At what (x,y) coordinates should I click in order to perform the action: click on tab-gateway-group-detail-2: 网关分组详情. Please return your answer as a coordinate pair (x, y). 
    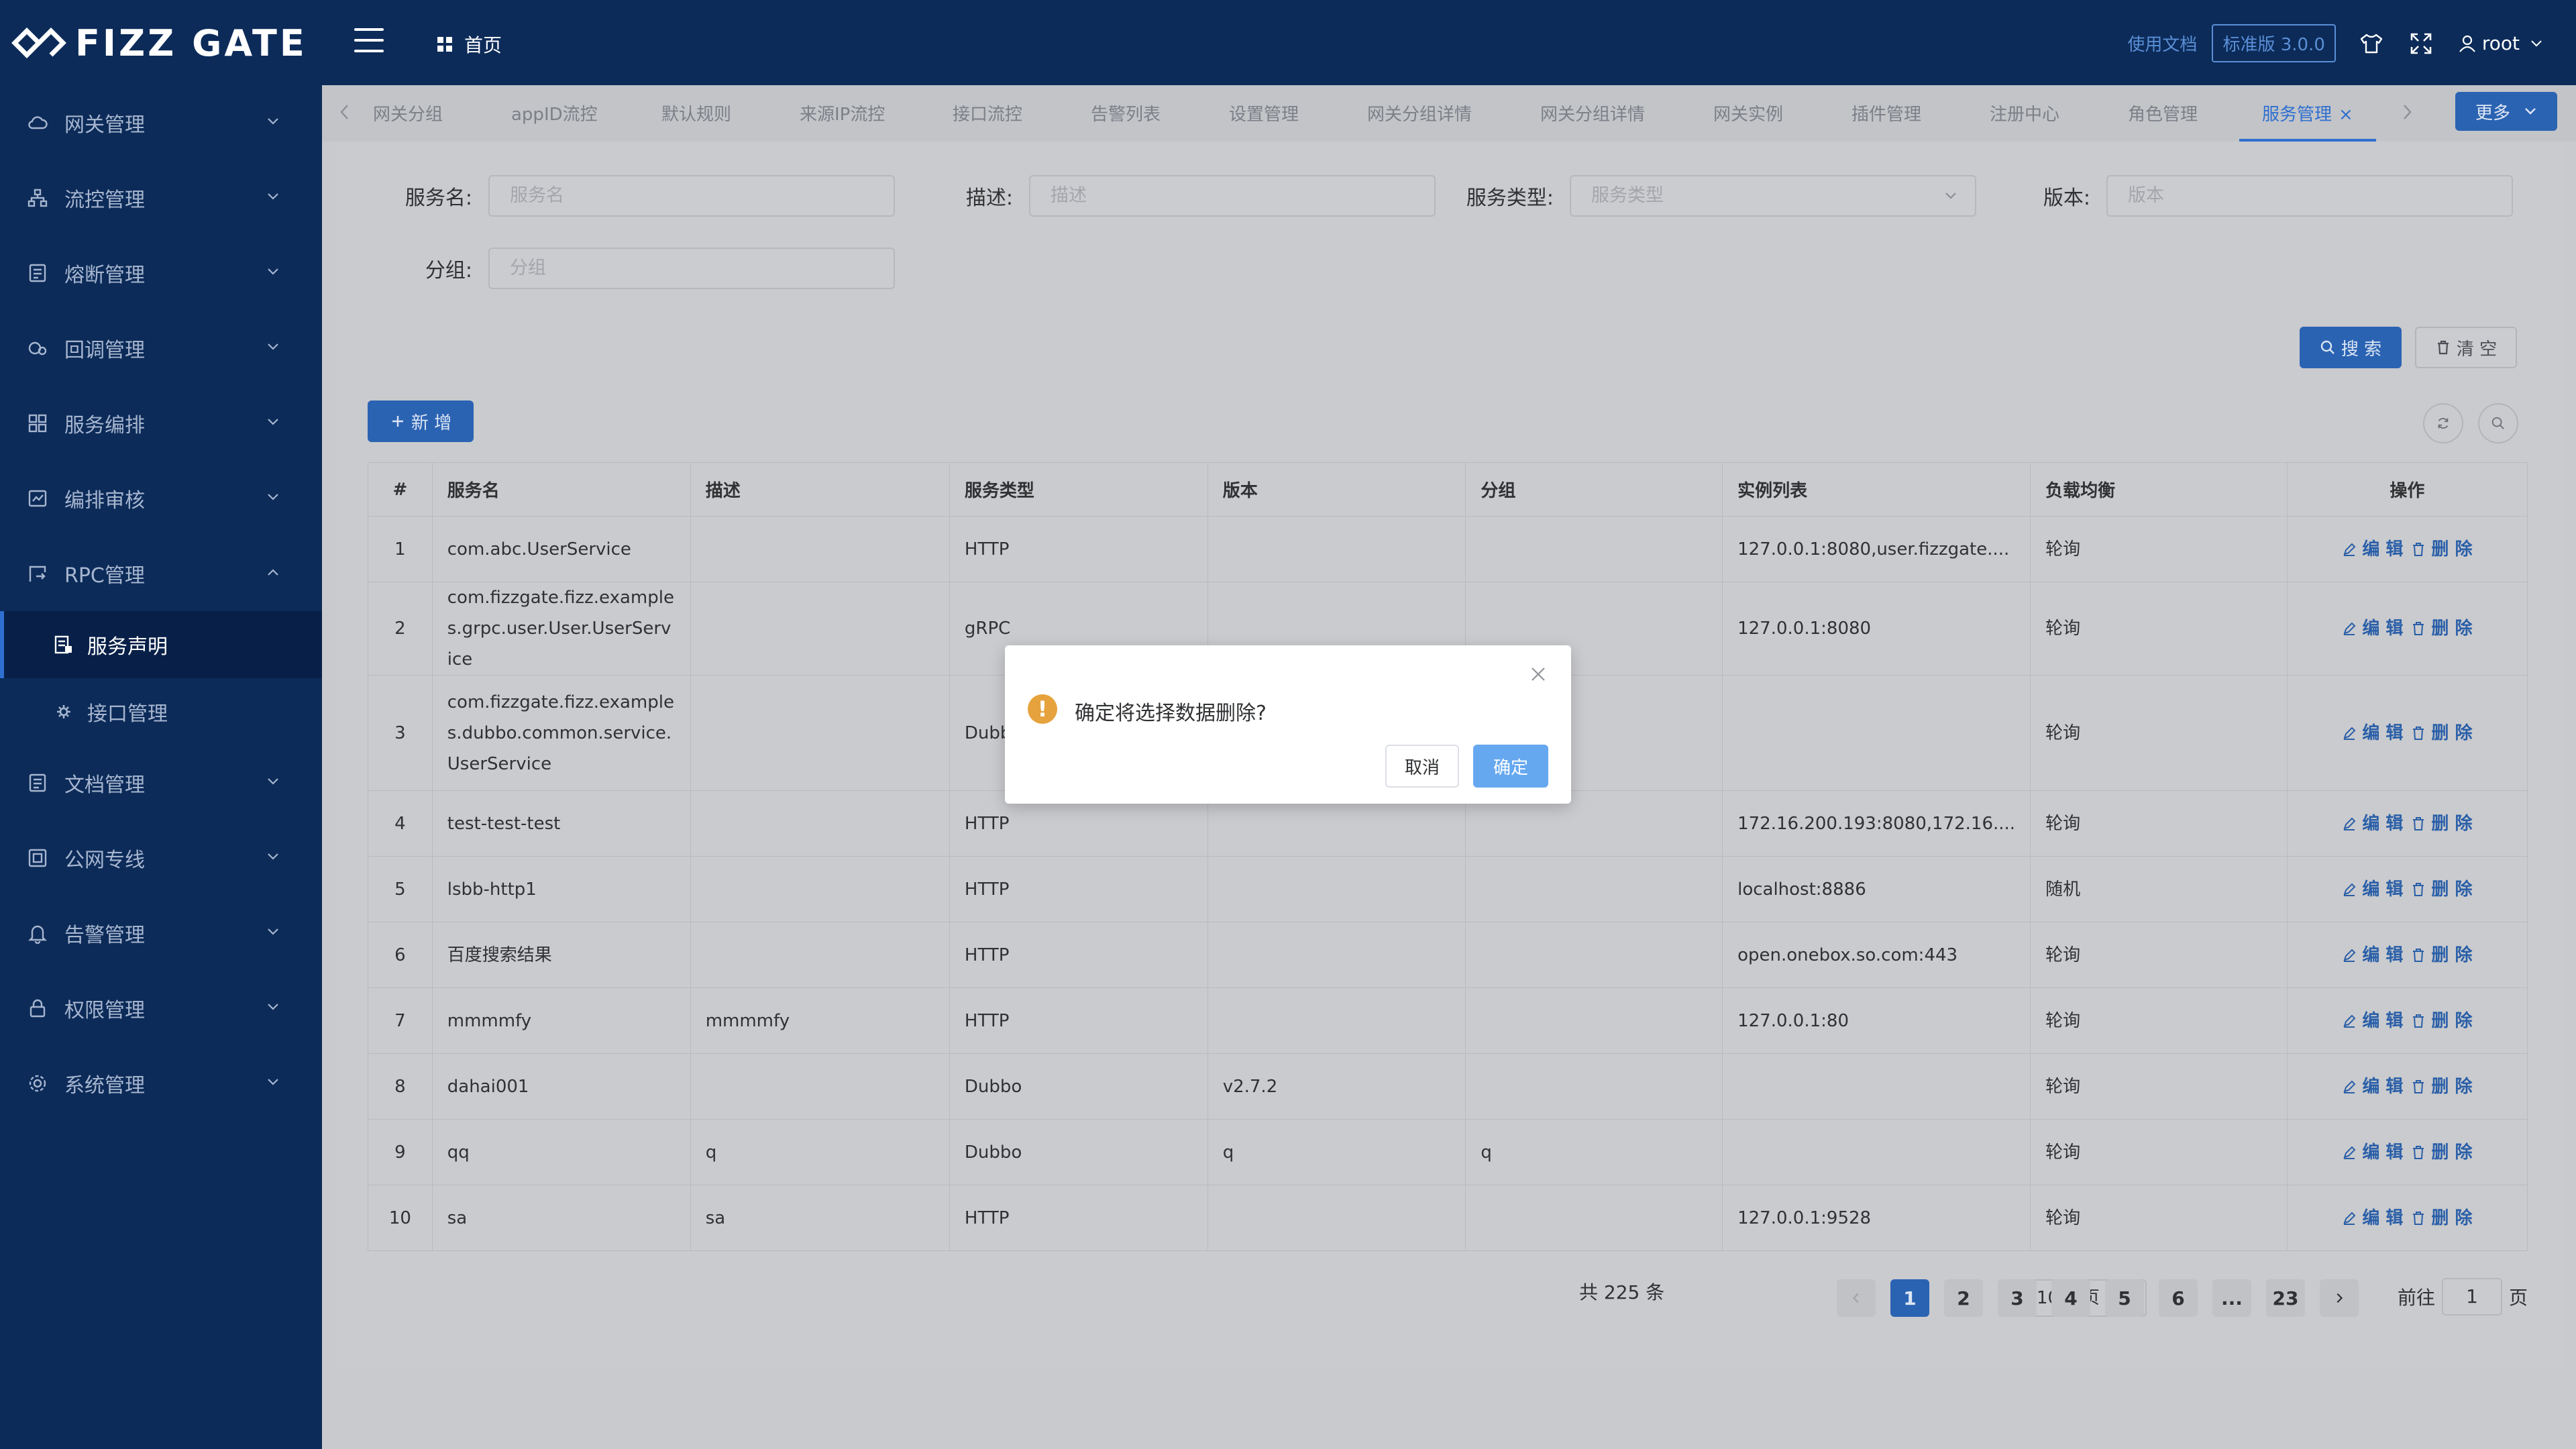
    Looking at the image, I should click on (1592, 112).